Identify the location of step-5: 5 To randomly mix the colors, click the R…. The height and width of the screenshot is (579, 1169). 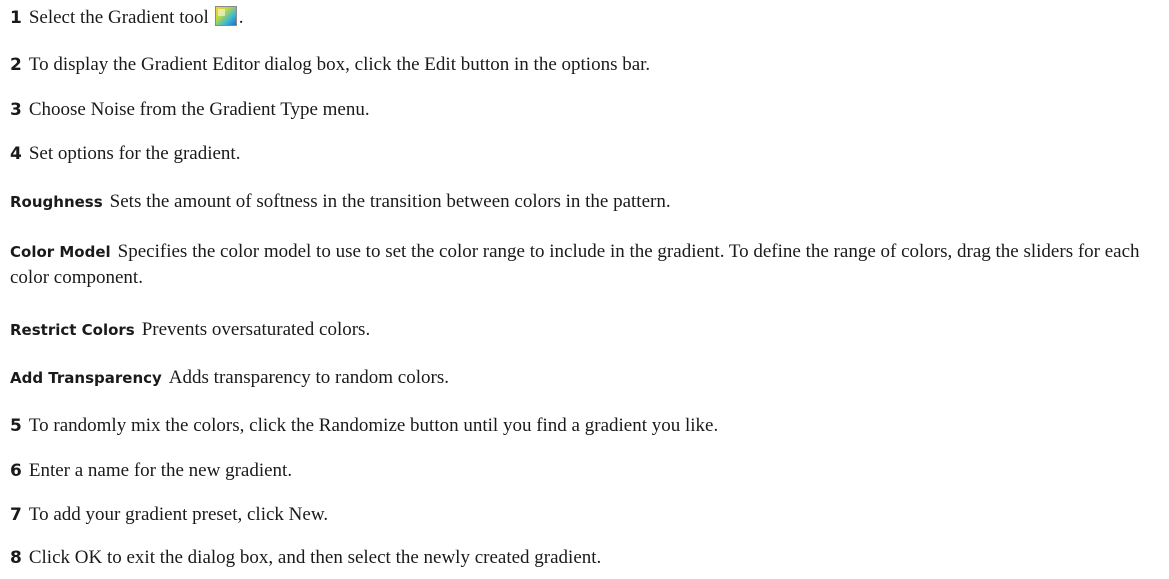
(584, 426).